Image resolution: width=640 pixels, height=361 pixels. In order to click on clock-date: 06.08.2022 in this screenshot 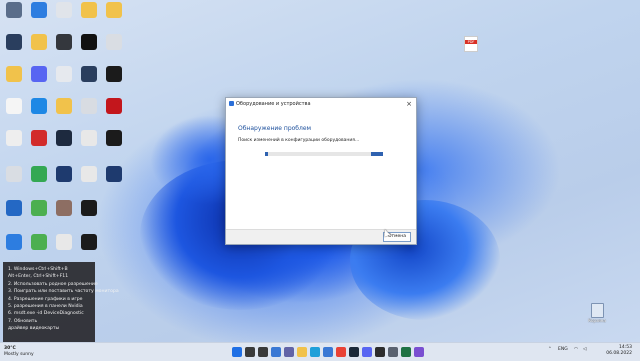, I will do `click(619, 353)`.